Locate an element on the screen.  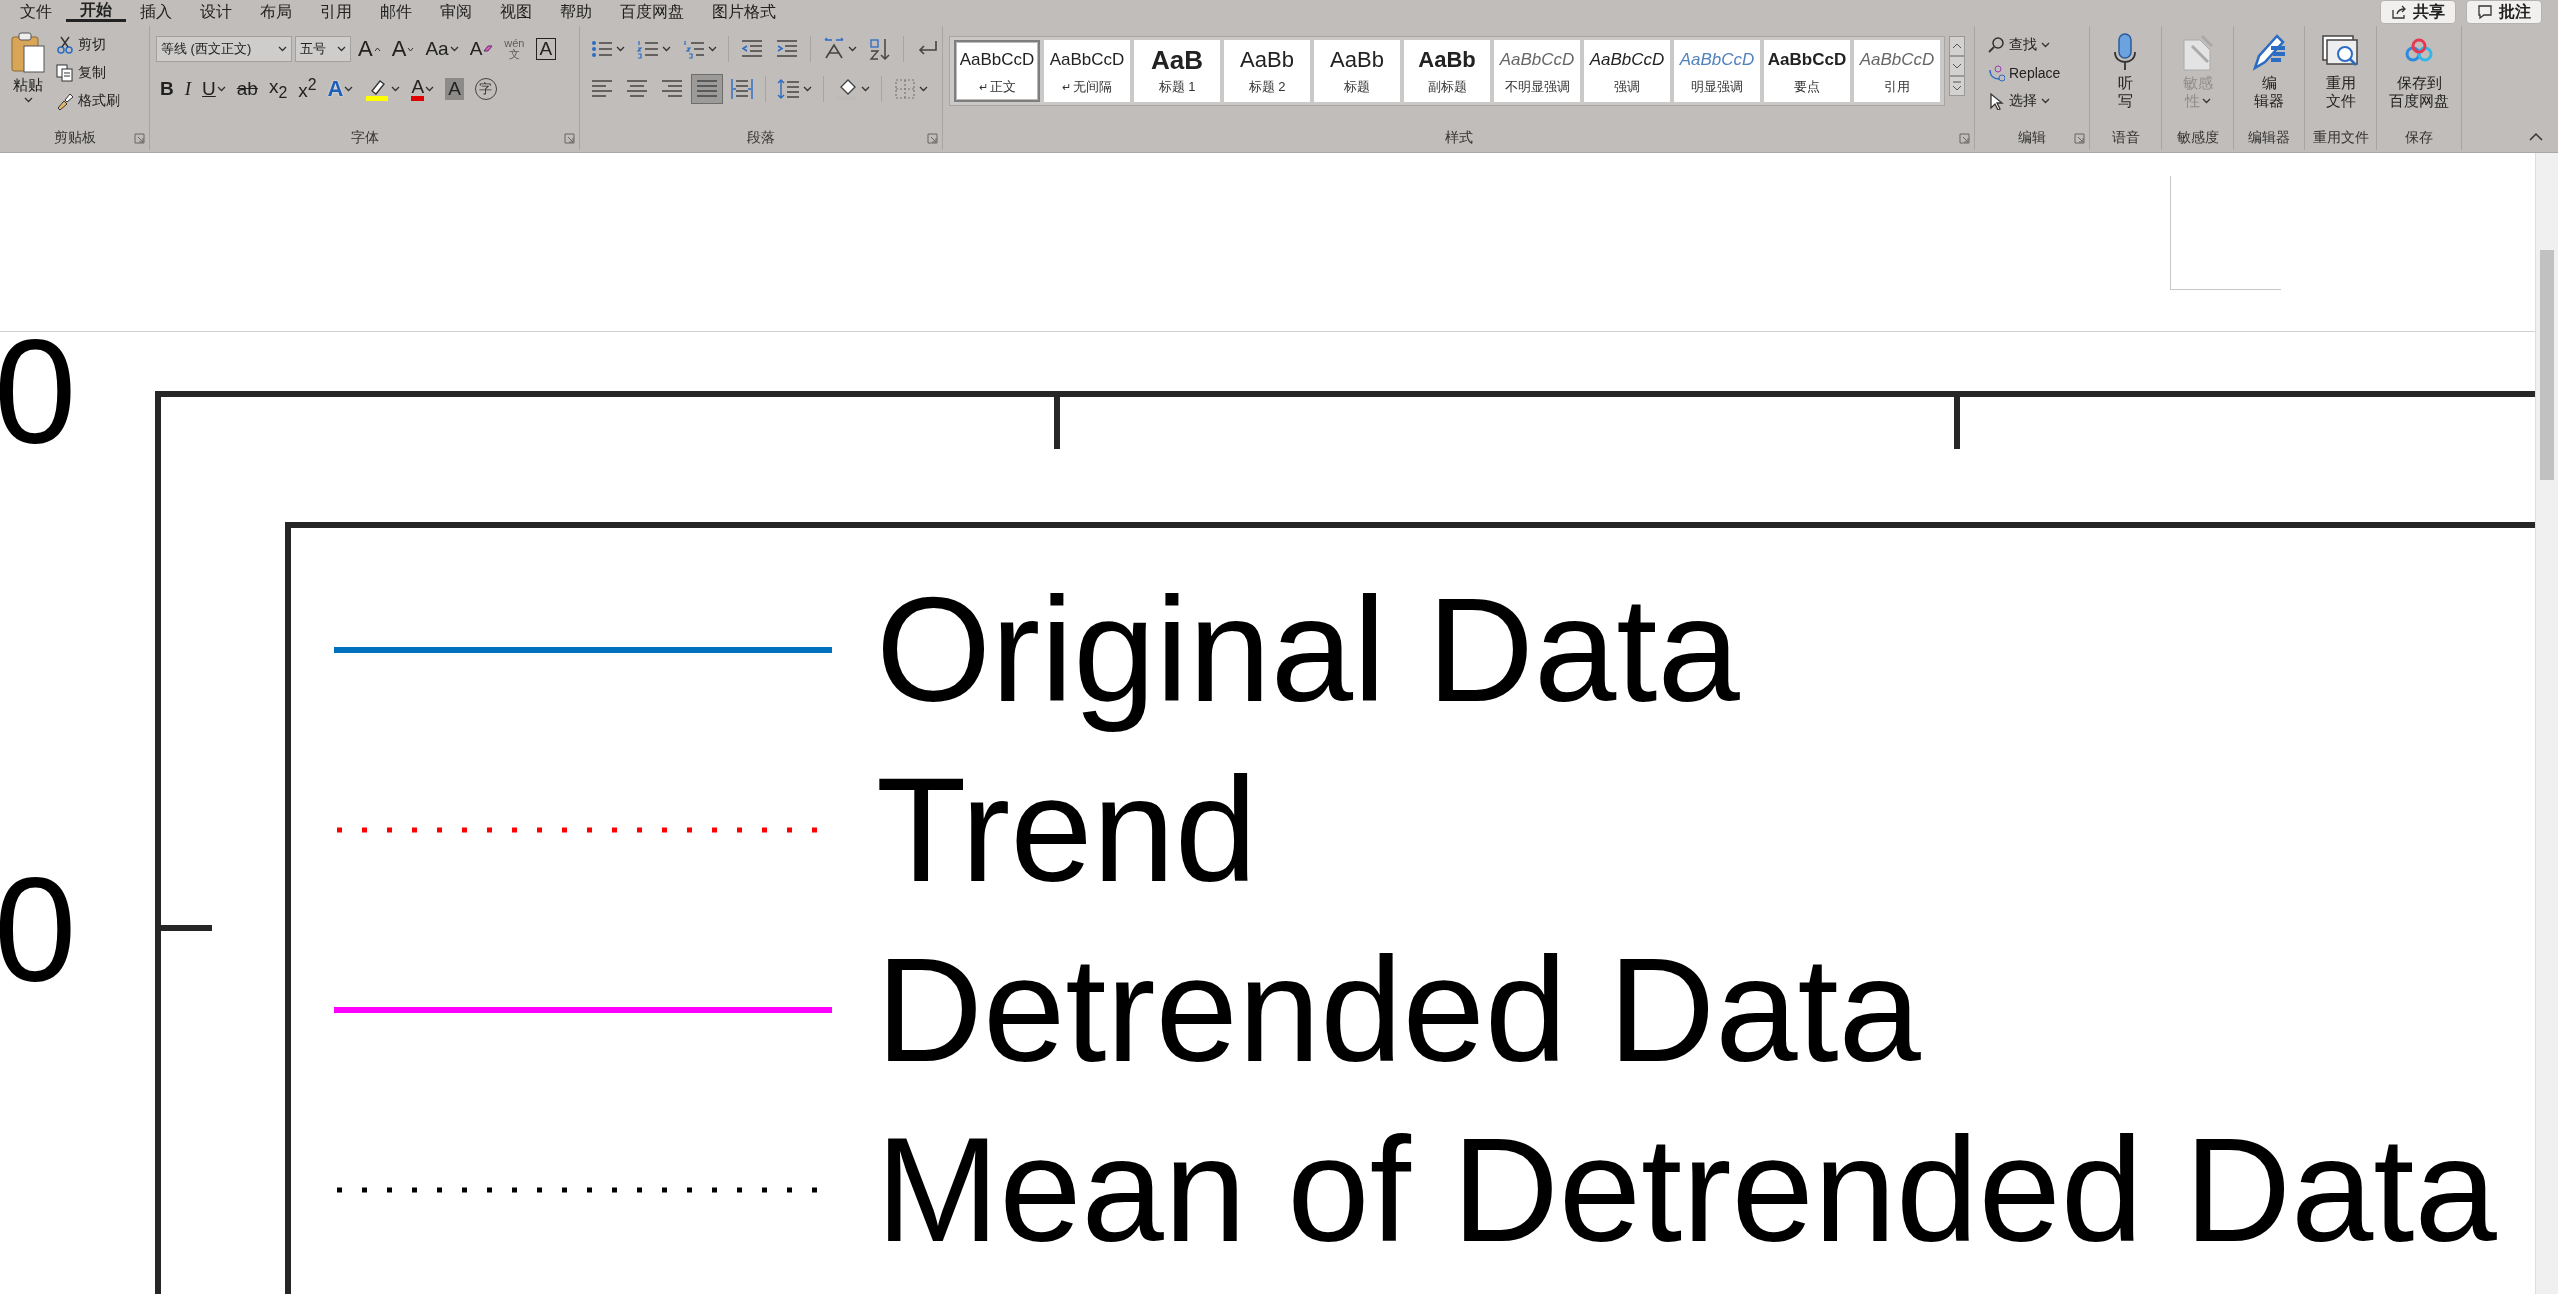
style-gallery-item: AaB 标题 1 is located at coordinates (1177, 71).